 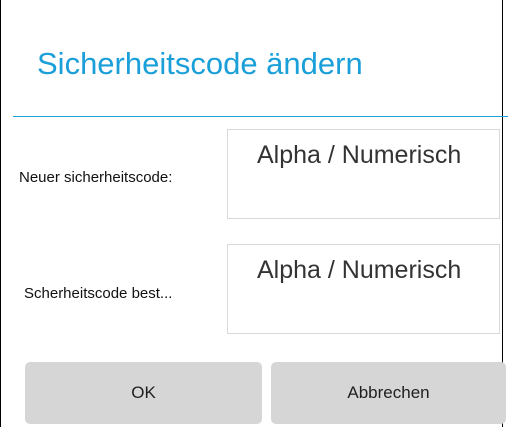 I want to click on cancel-button-label: Abbrechen, so click(x=388, y=392).